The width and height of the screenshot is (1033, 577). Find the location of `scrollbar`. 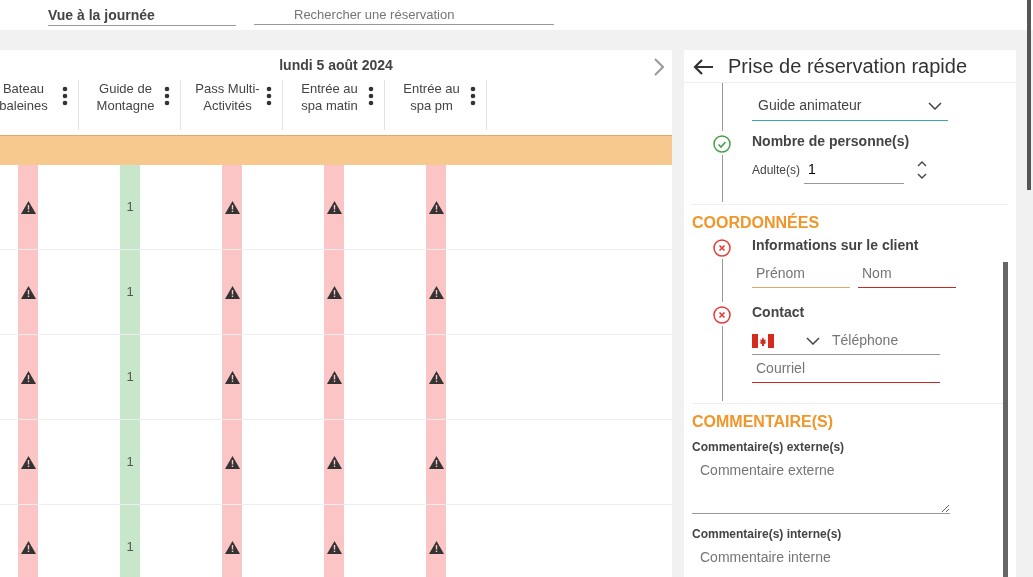

scrollbar is located at coordinates (1005, 419).